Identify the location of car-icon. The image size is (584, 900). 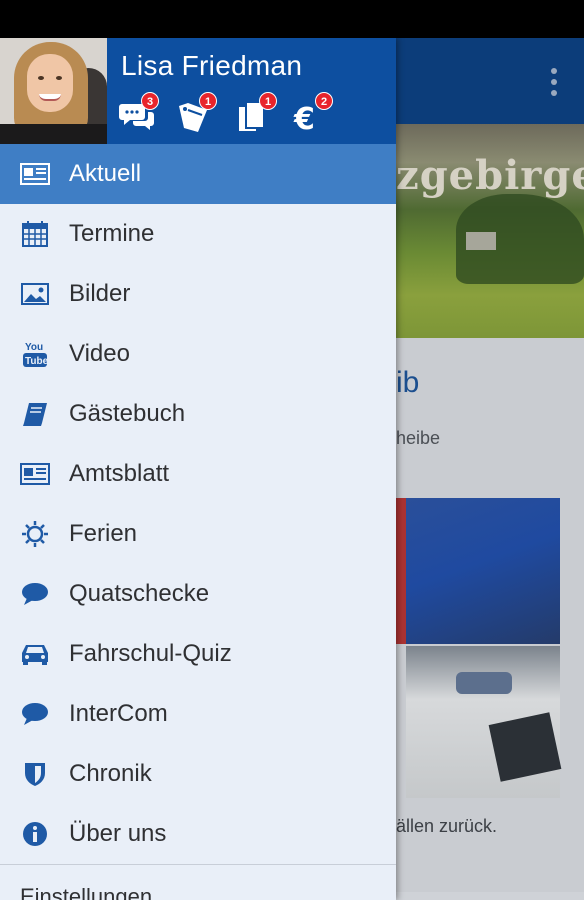
(35, 654).